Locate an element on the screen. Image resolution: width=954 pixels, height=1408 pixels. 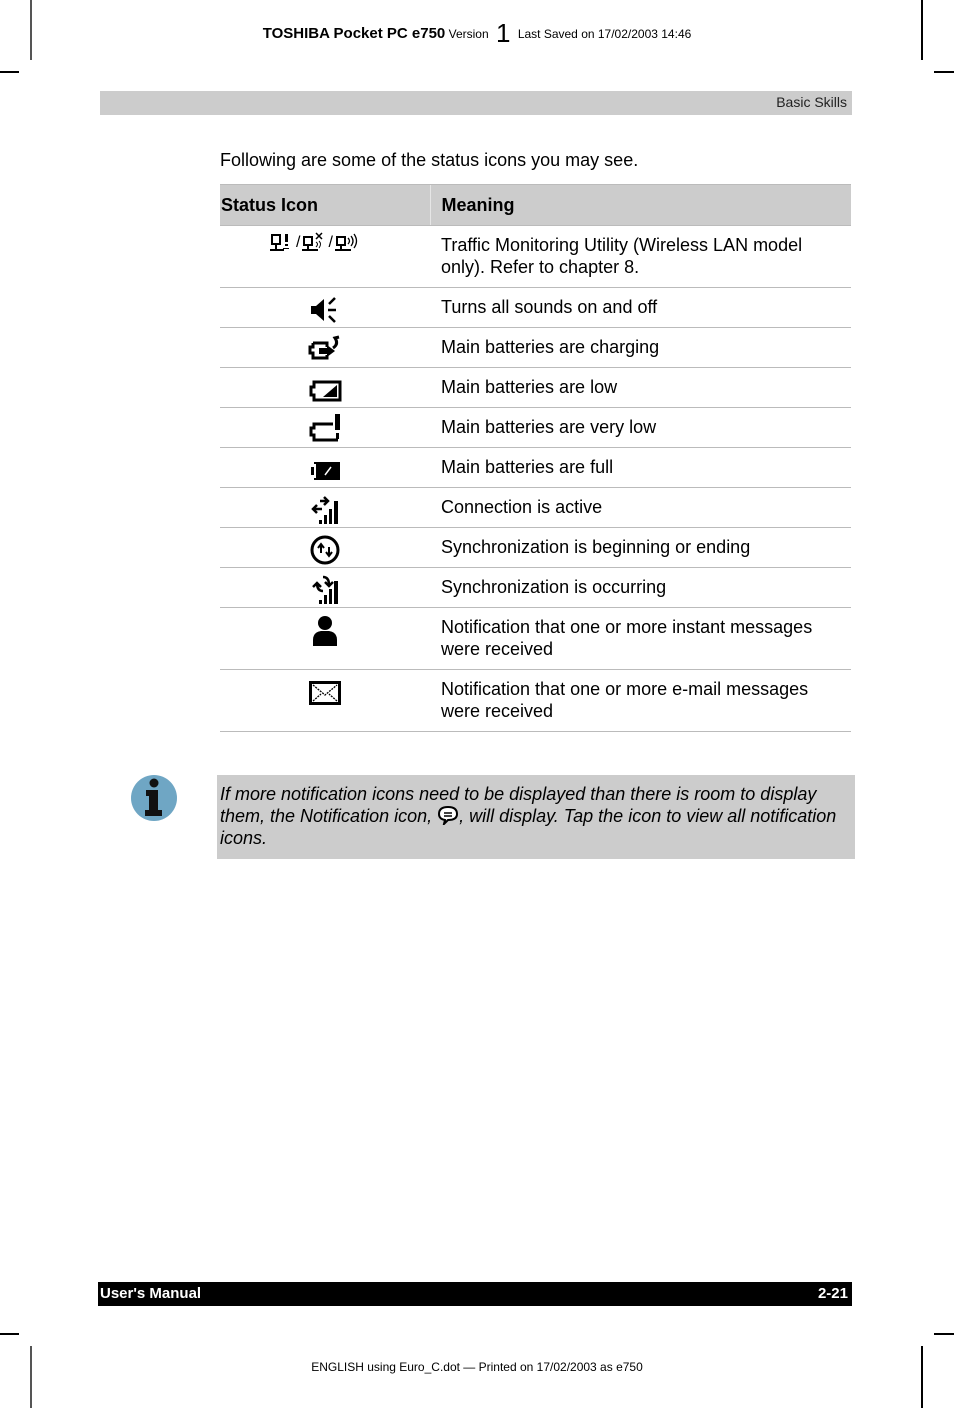
table-row: Synchronization is occurring is located at coordinates (535, 587).